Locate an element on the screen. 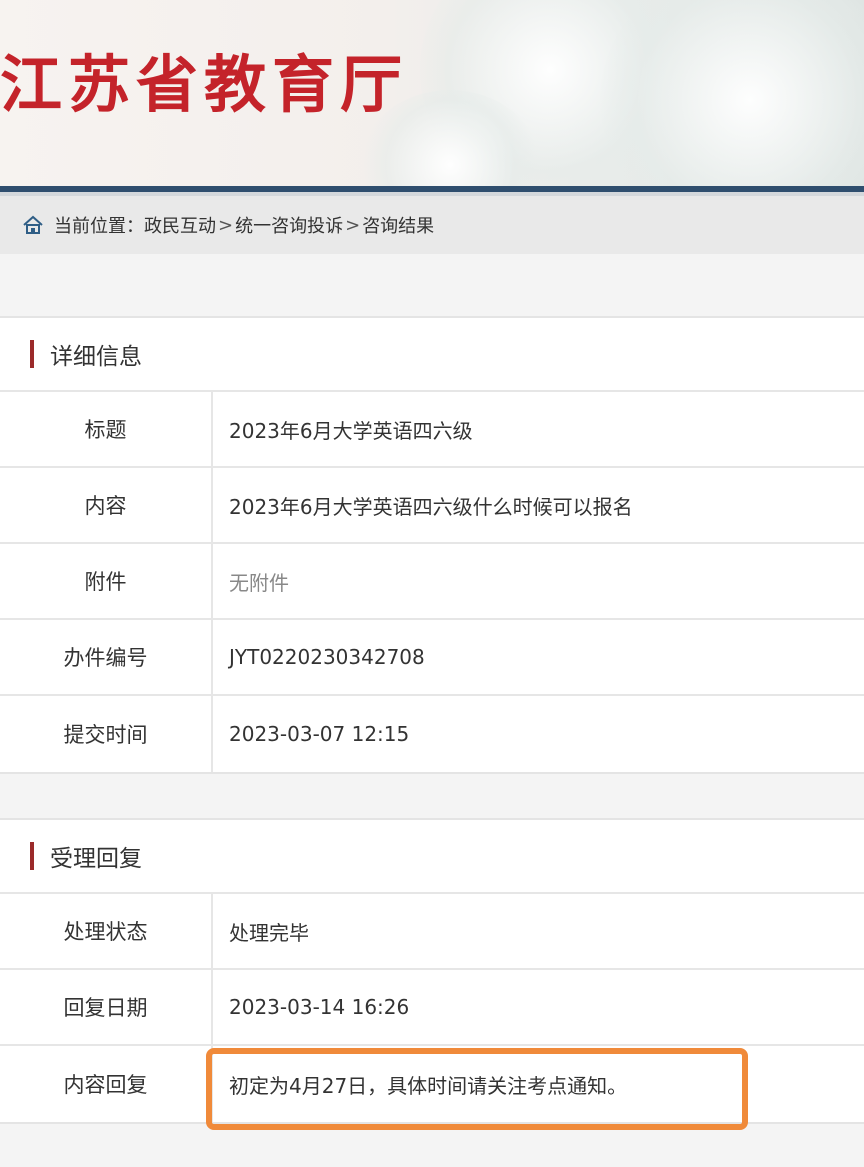  row-label: 处理状态 is located at coordinates (106, 931).